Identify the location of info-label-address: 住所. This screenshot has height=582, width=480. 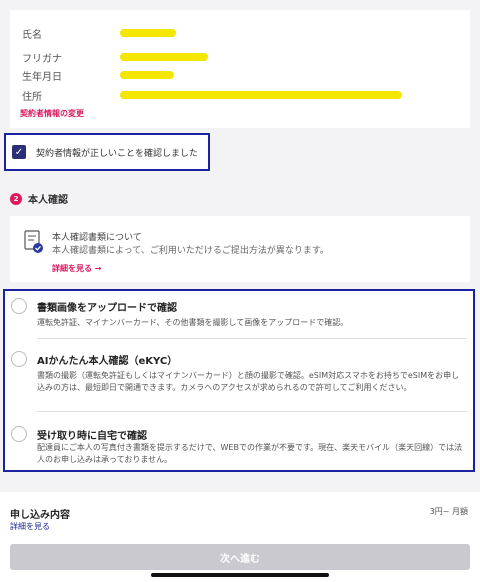
(32, 97).